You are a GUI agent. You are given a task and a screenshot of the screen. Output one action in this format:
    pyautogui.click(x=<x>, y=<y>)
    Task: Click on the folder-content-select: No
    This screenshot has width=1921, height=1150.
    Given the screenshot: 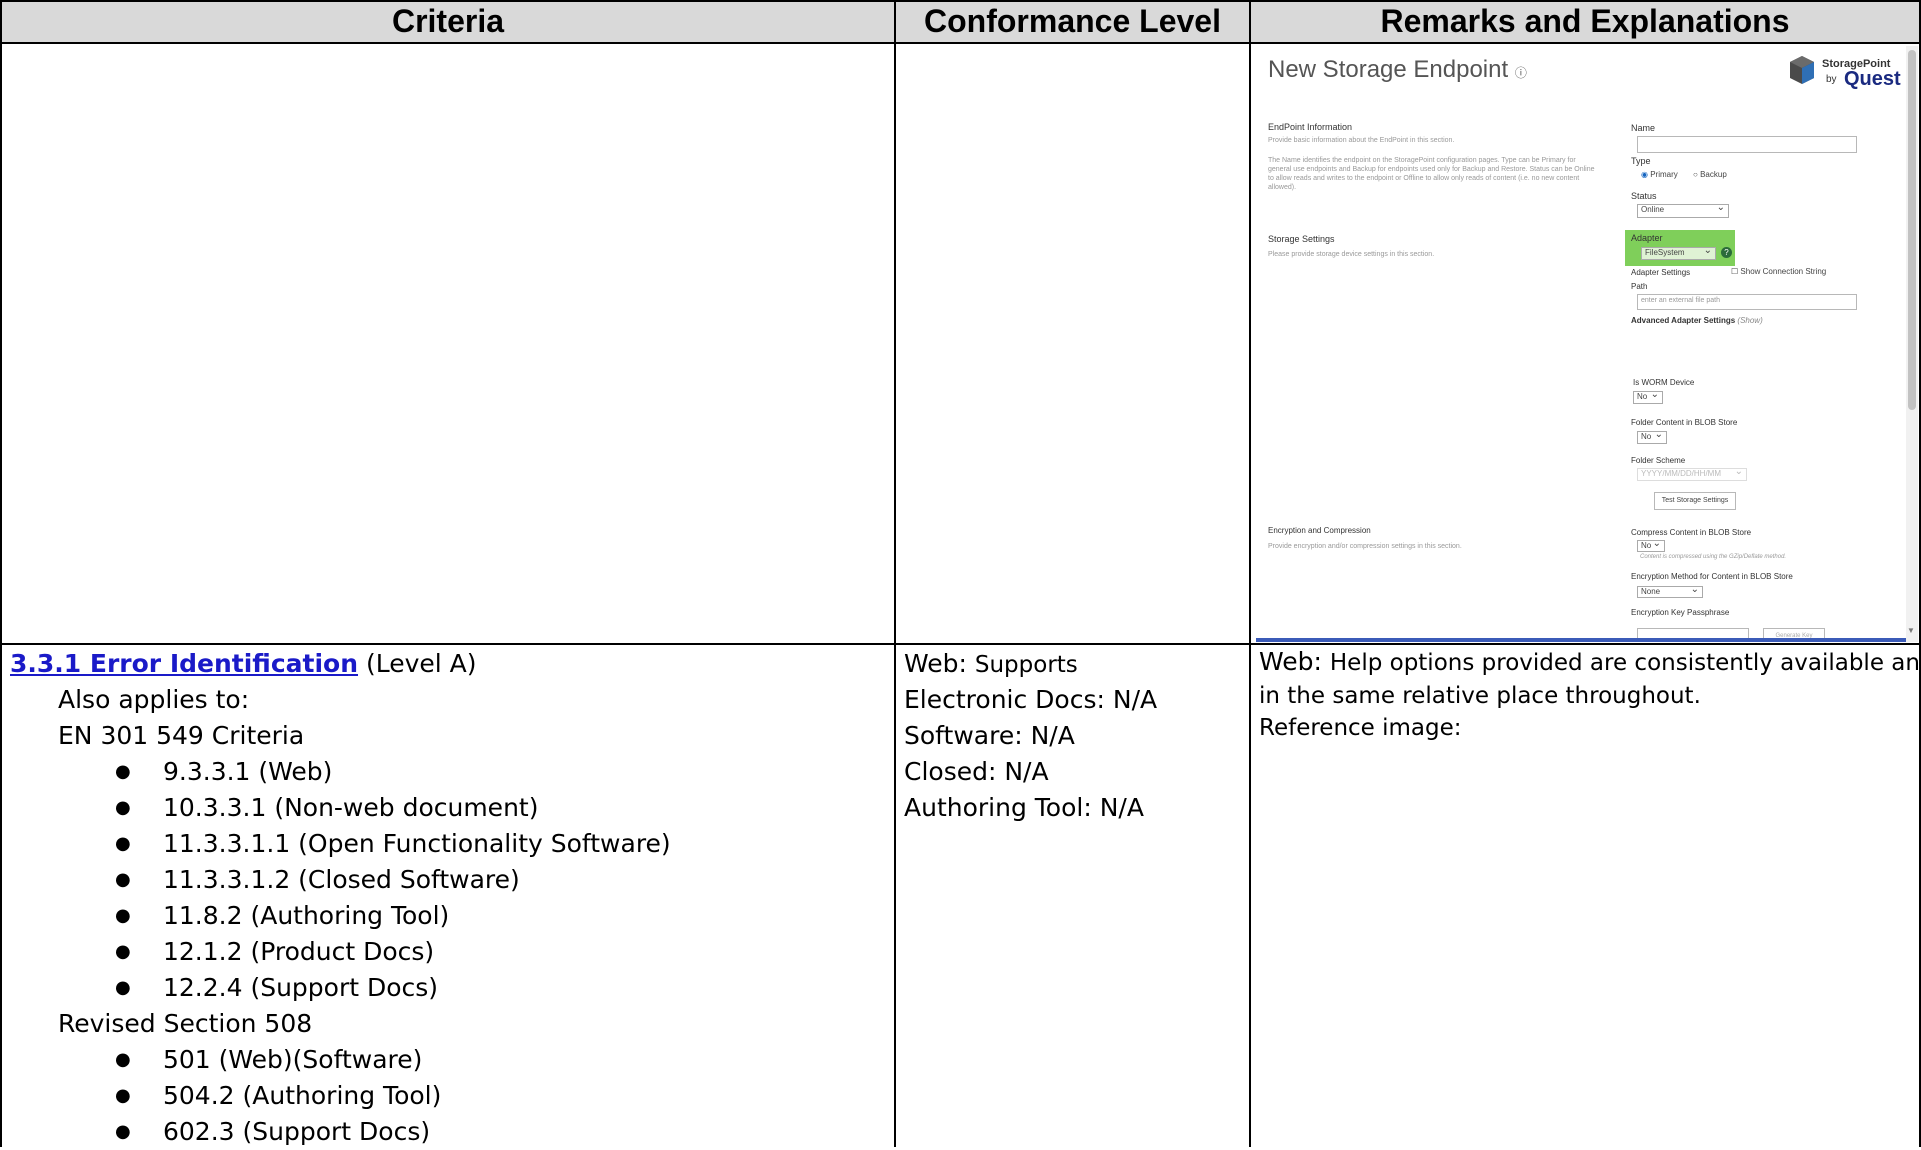 What is the action you would take?
    pyautogui.click(x=1652, y=436)
    